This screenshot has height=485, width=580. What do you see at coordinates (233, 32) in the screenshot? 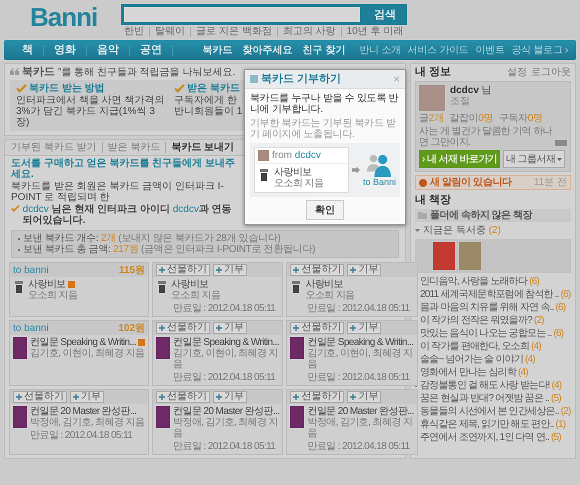
I see `keyword-link: 글로 지은 백화점` at bounding box center [233, 32].